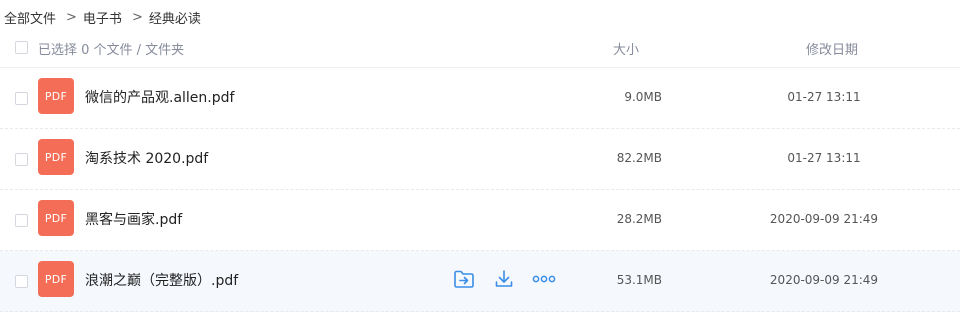 The height and width of the screenshot is (317, 967). I want to click on file-name: 浪潮之巅（完整版）.pdf, so click(161, 280).